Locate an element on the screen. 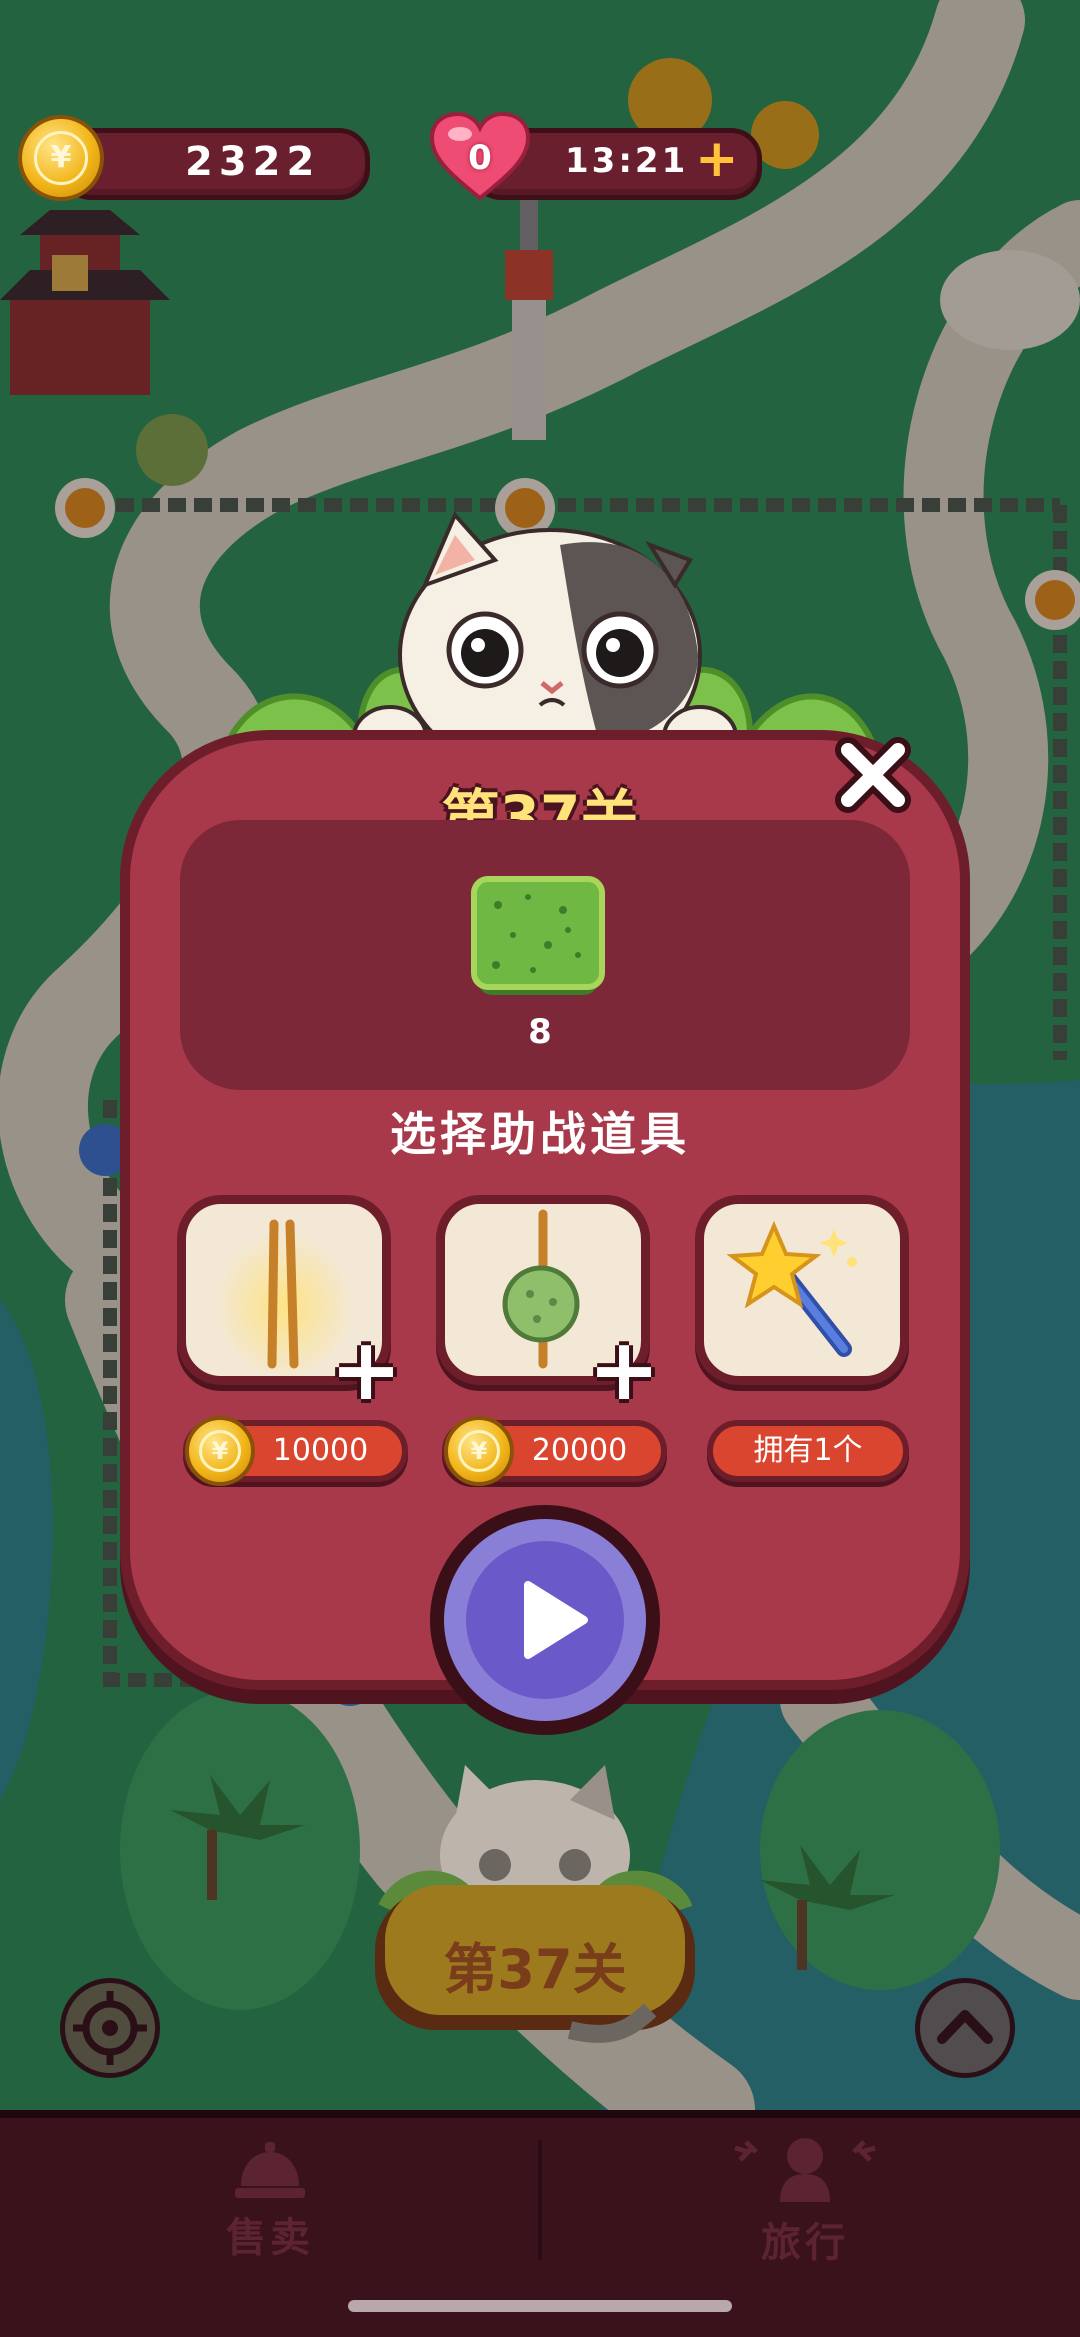 This screenshot has width=1080, height=2337. booster-3-owned-label: 拥有1个 is located at coordinates (808, 1450).